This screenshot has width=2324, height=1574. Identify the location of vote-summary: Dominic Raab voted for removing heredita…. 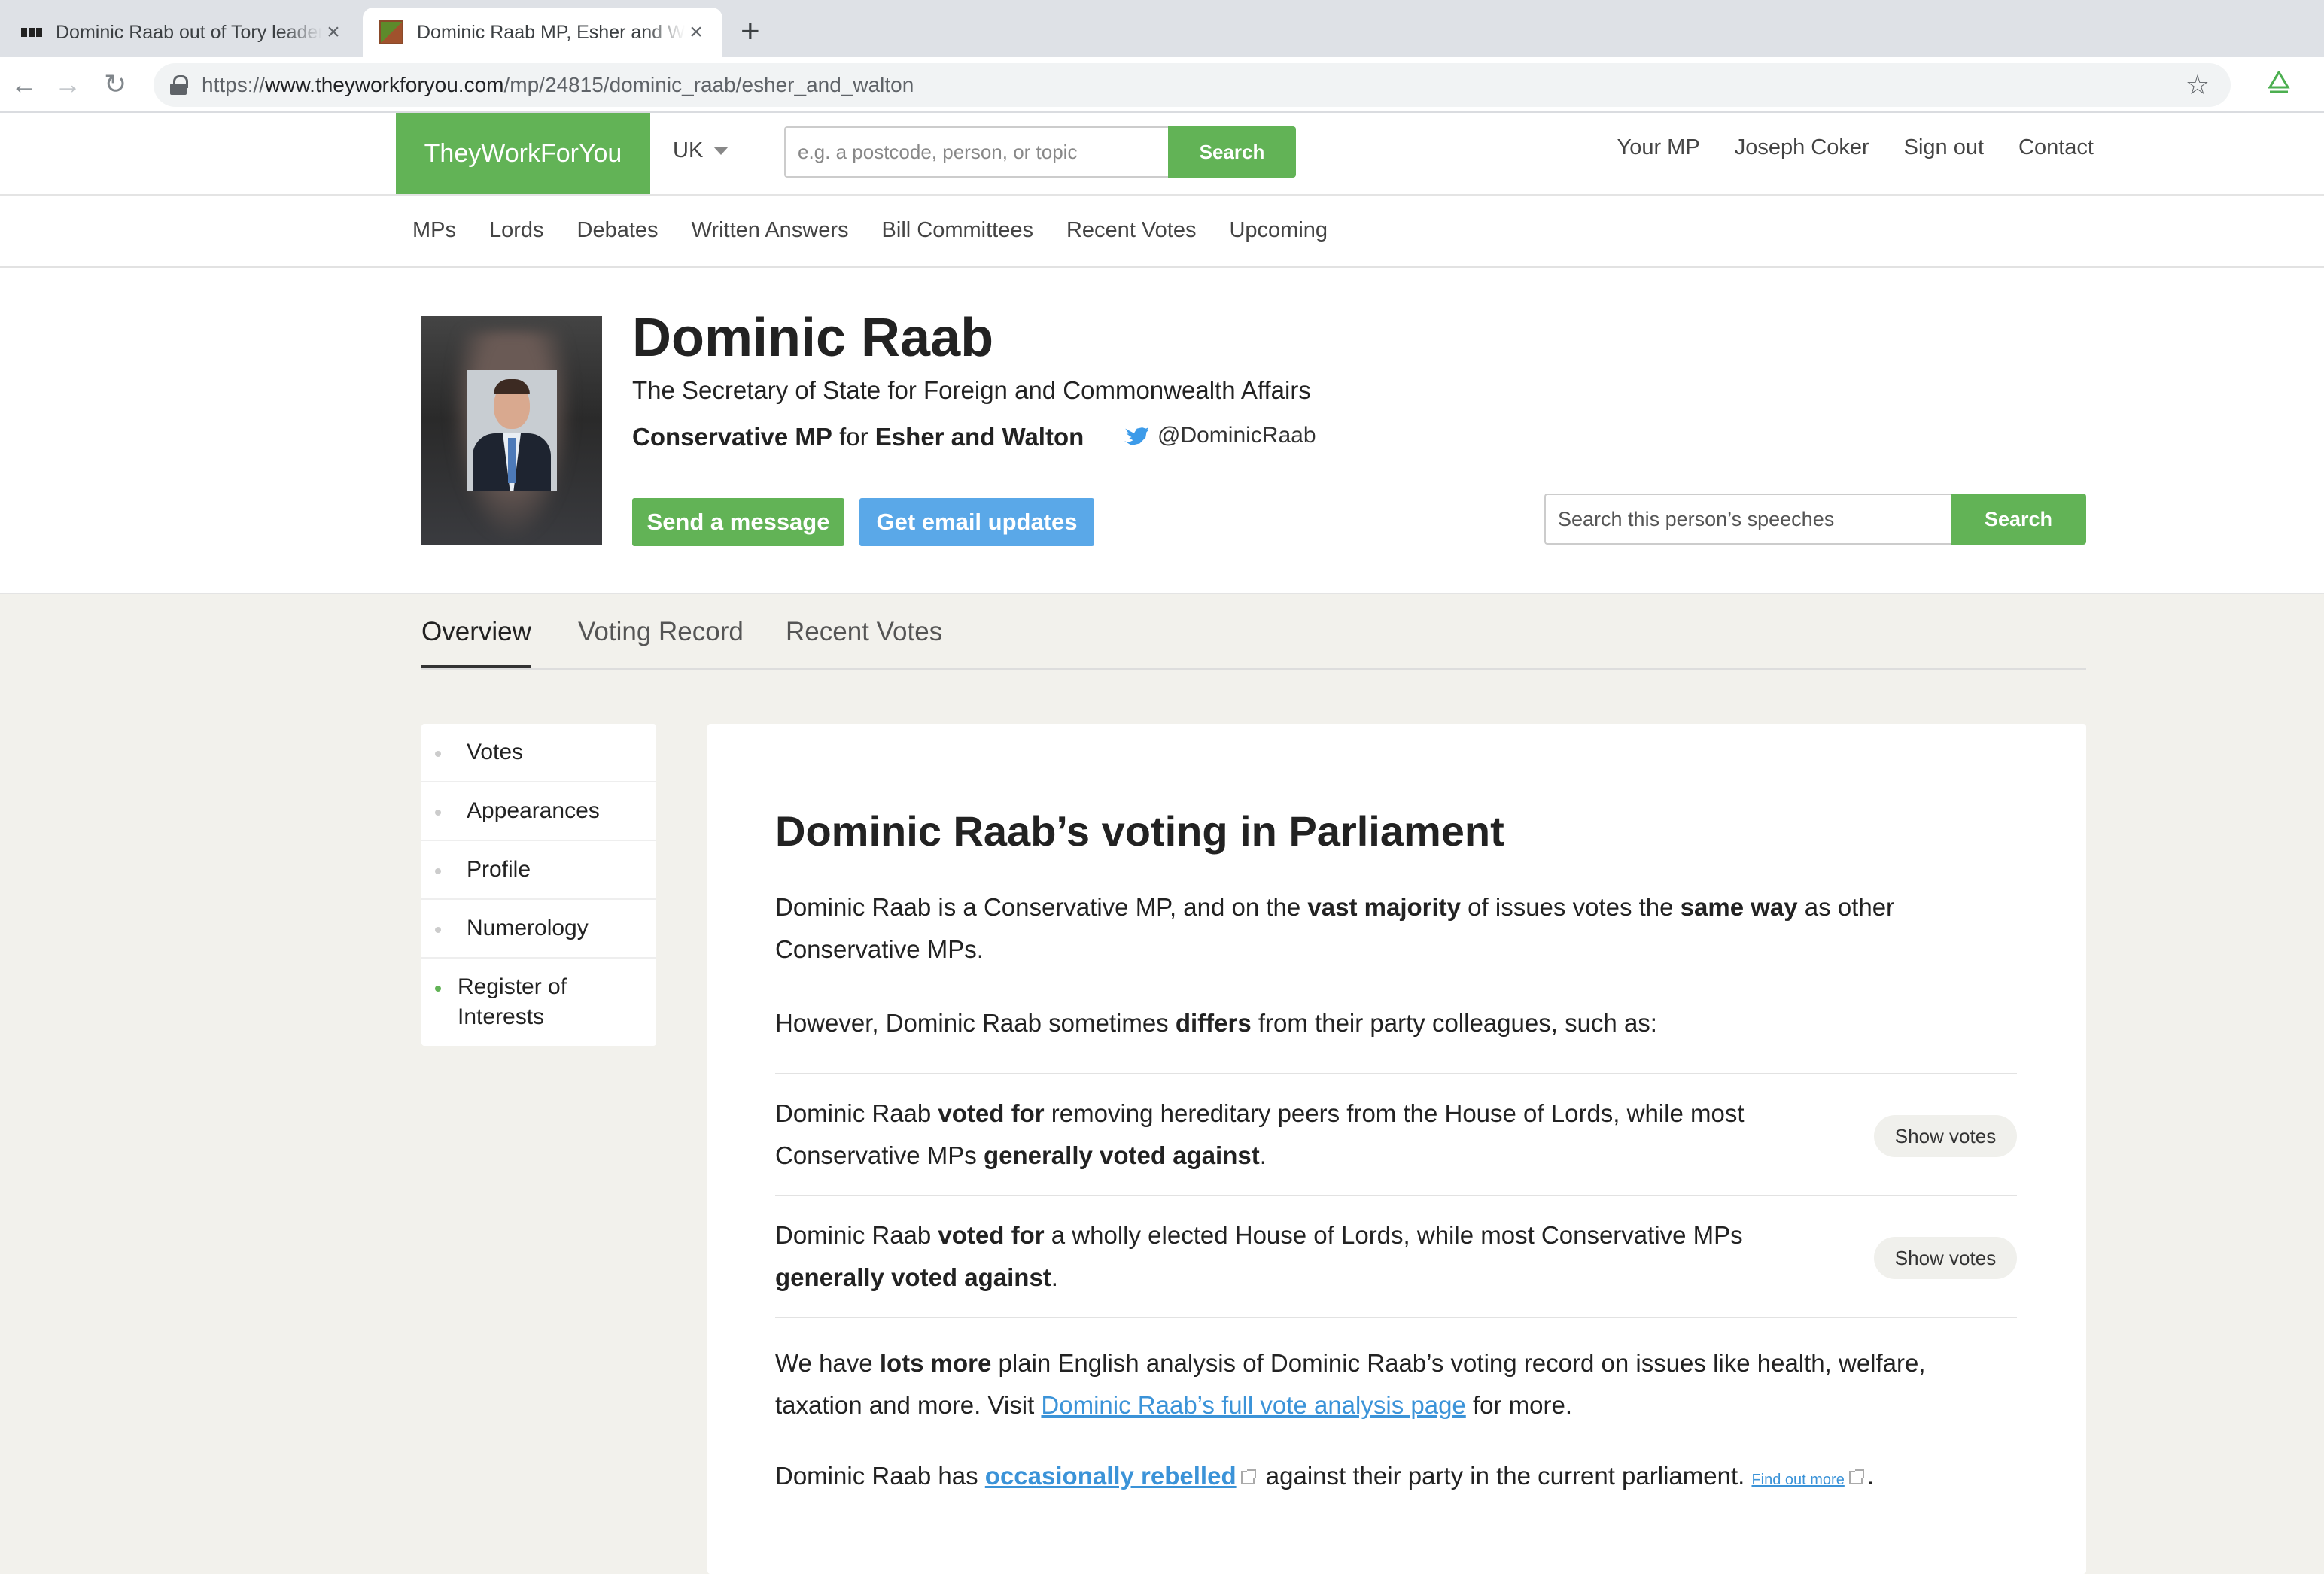
(1260, 1134).